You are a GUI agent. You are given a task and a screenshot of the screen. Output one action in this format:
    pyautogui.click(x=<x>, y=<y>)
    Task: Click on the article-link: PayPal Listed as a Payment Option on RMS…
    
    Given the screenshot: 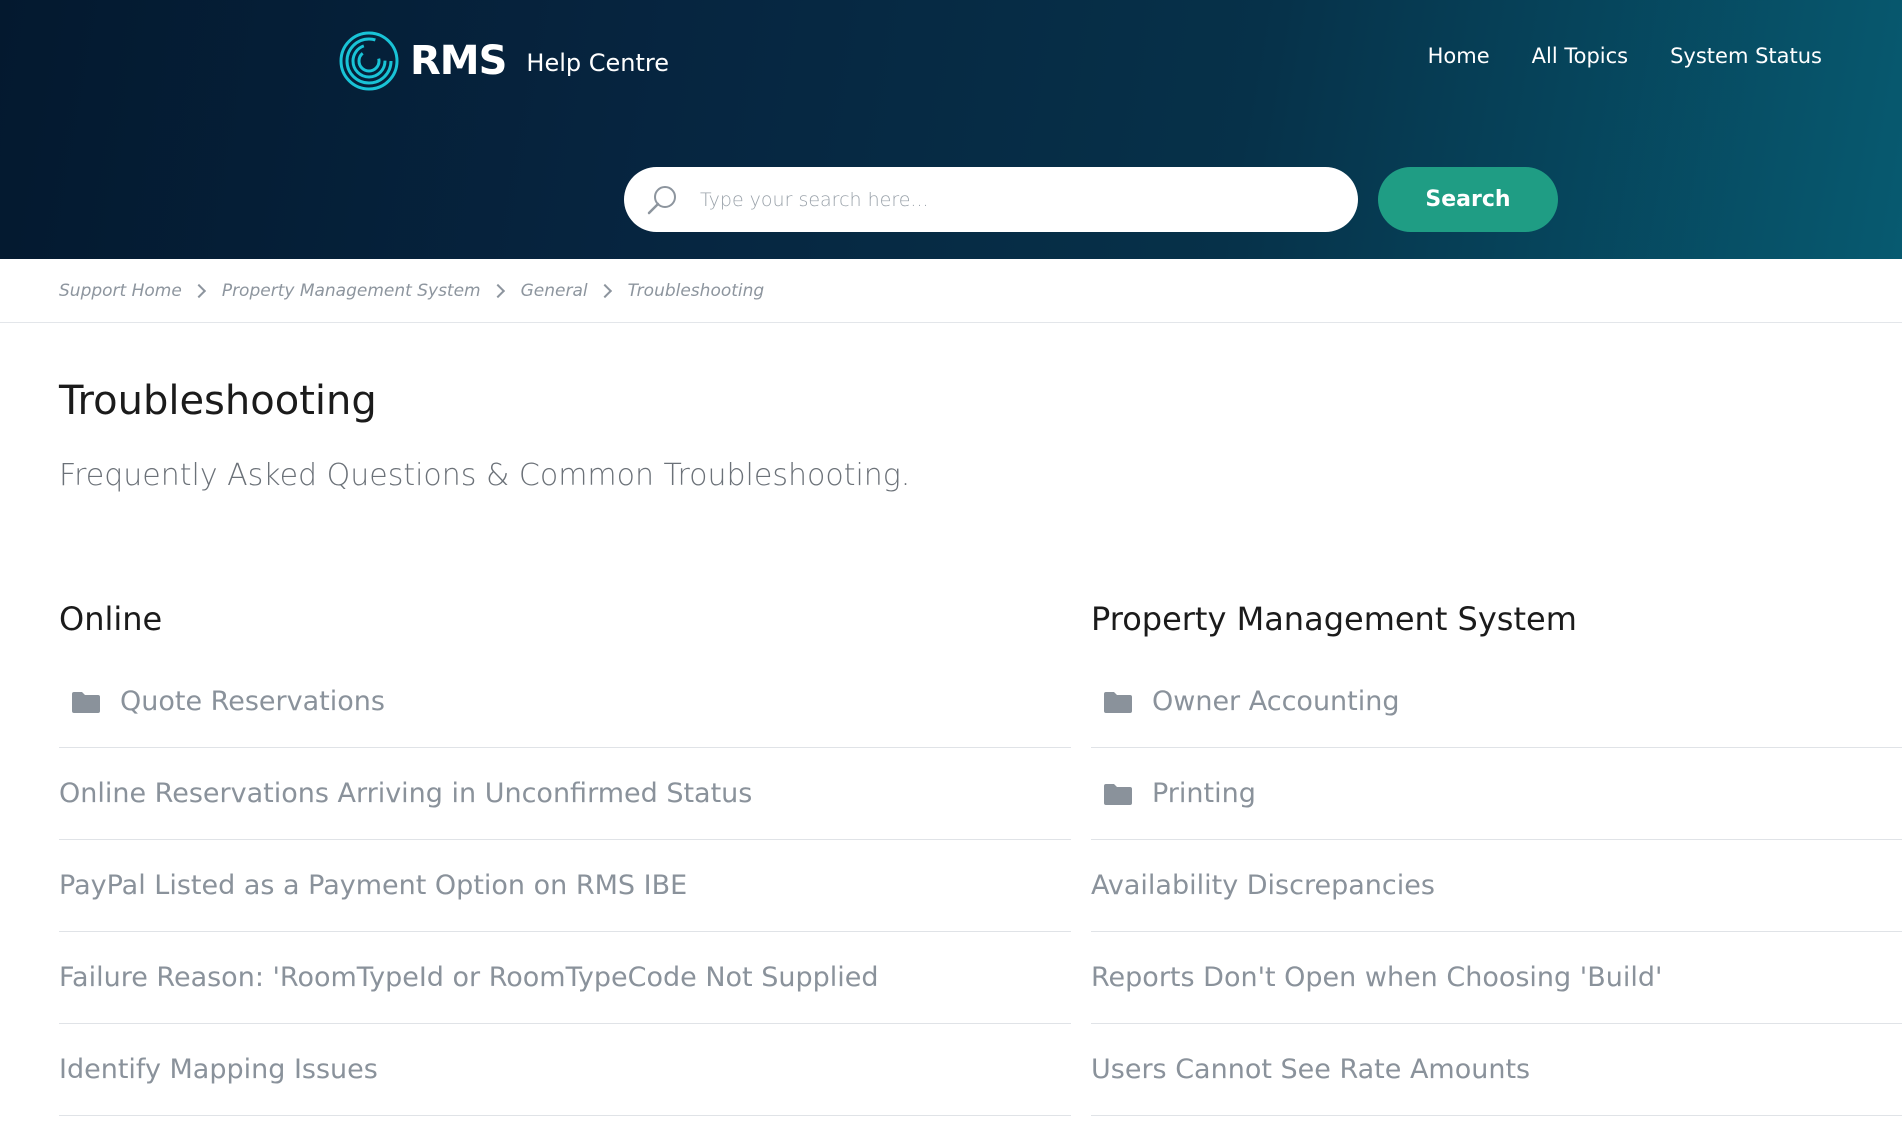 What is the action you would take?
    pyautogui.click(x=373, y=885)
    